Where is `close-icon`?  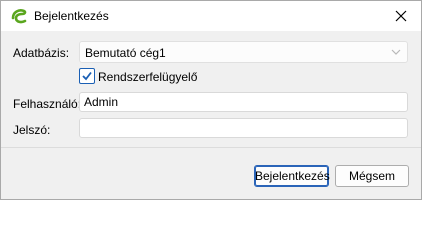 close-icon is located at coordinates (401, 16).